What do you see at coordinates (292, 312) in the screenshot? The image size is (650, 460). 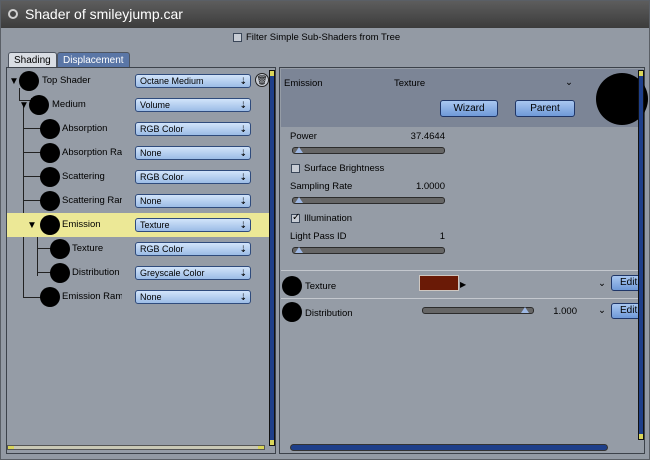 I see `distribution-ball-icon` at bounding box center [292, 312].